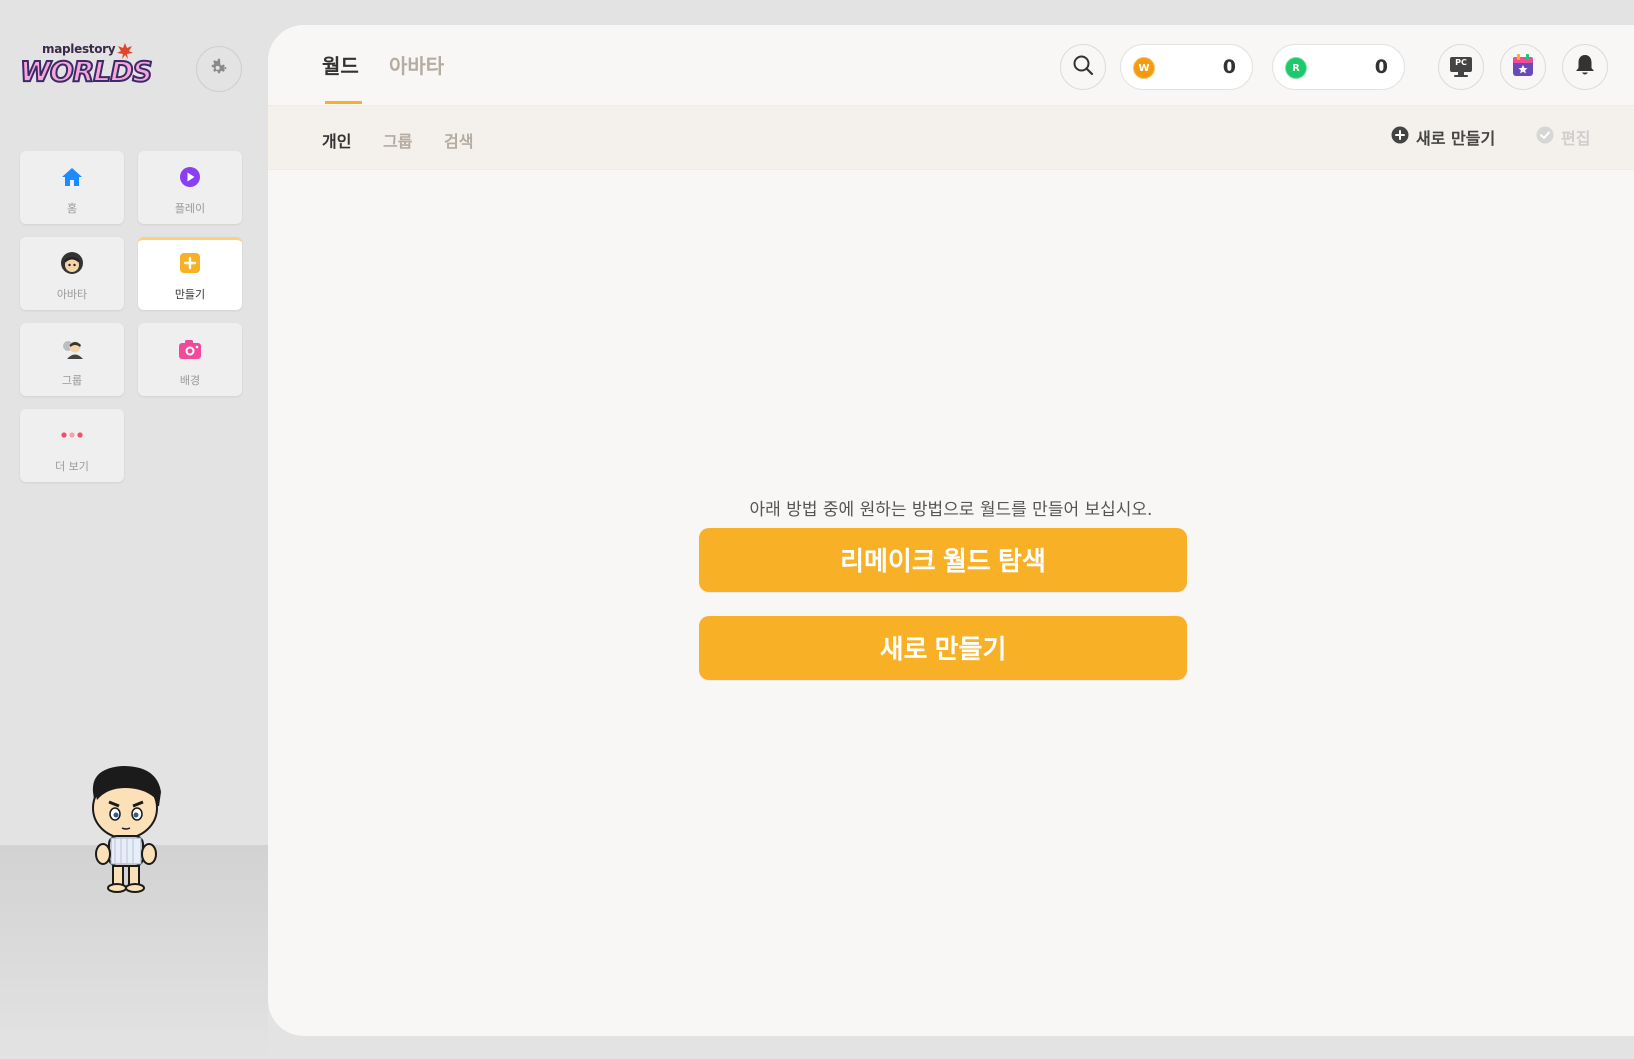 This screenshot has height=1059, width=1634. What do you see at coordinates (72, 294) in the screenshot?
I see `sidebar-item-label: 아바타` at bounding box center [72, 294].